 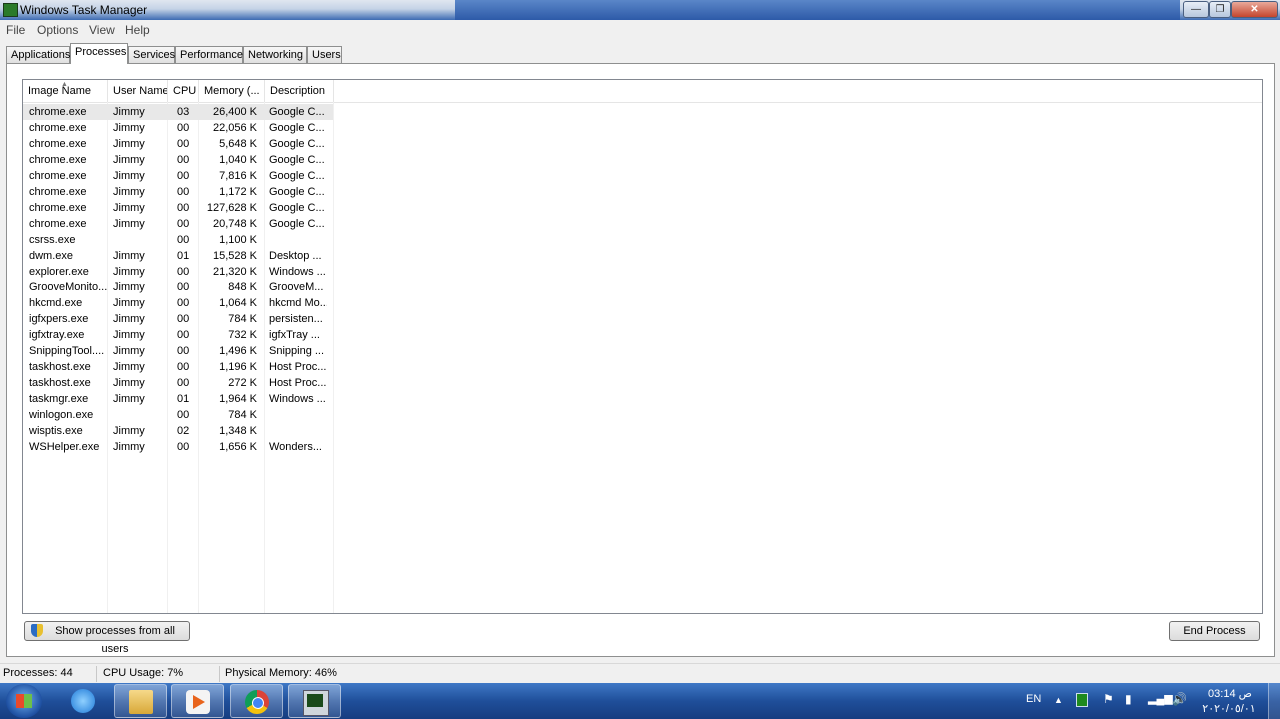 What do you see at coordinates (65, 91) in the screenshot?
I see `column-header-image-name: ▲ Image Name` at bounding box center [65, 91].